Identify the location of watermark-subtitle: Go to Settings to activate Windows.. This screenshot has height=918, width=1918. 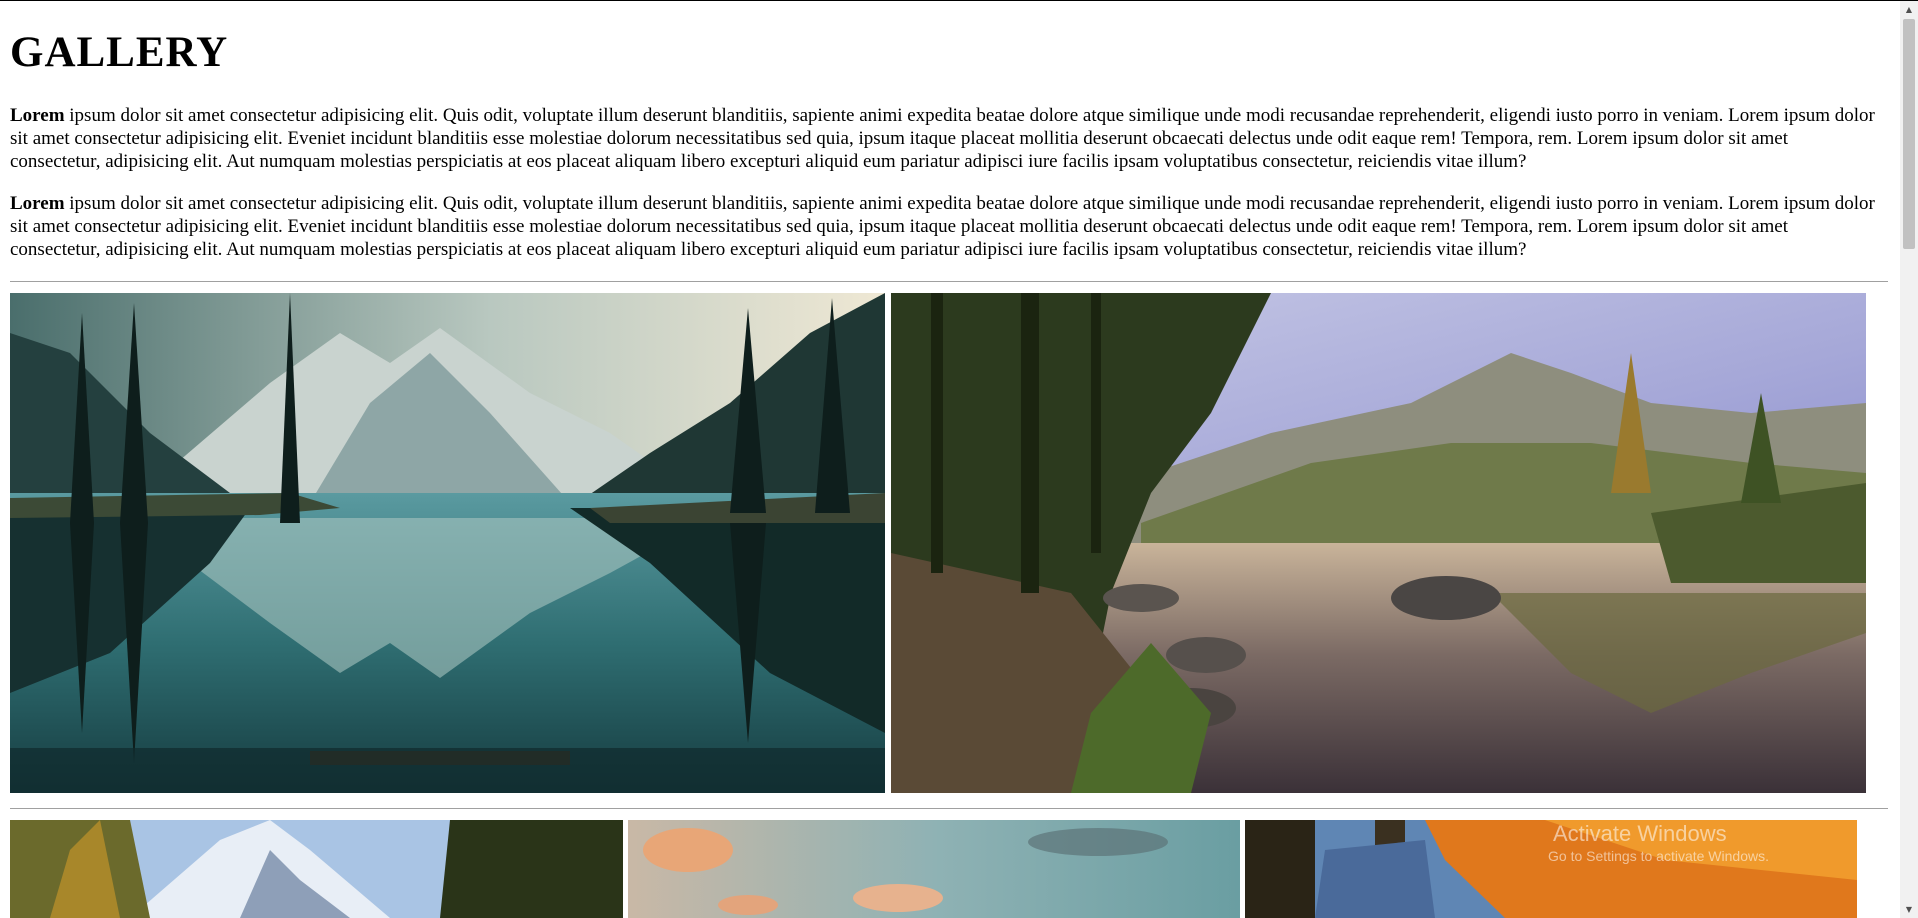
(1658, 856).